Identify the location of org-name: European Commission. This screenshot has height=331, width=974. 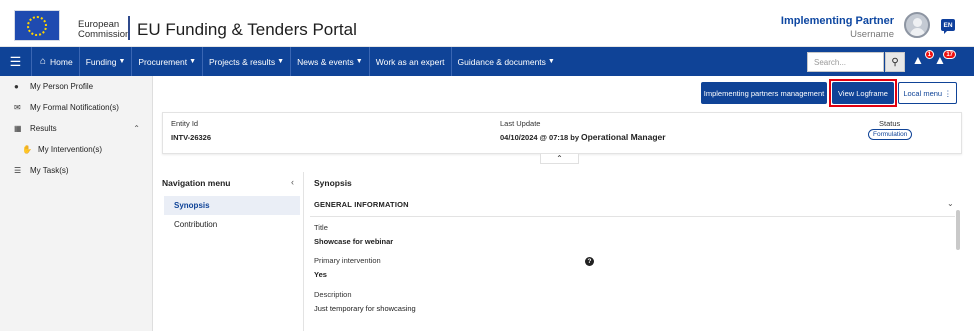
(104, 30).